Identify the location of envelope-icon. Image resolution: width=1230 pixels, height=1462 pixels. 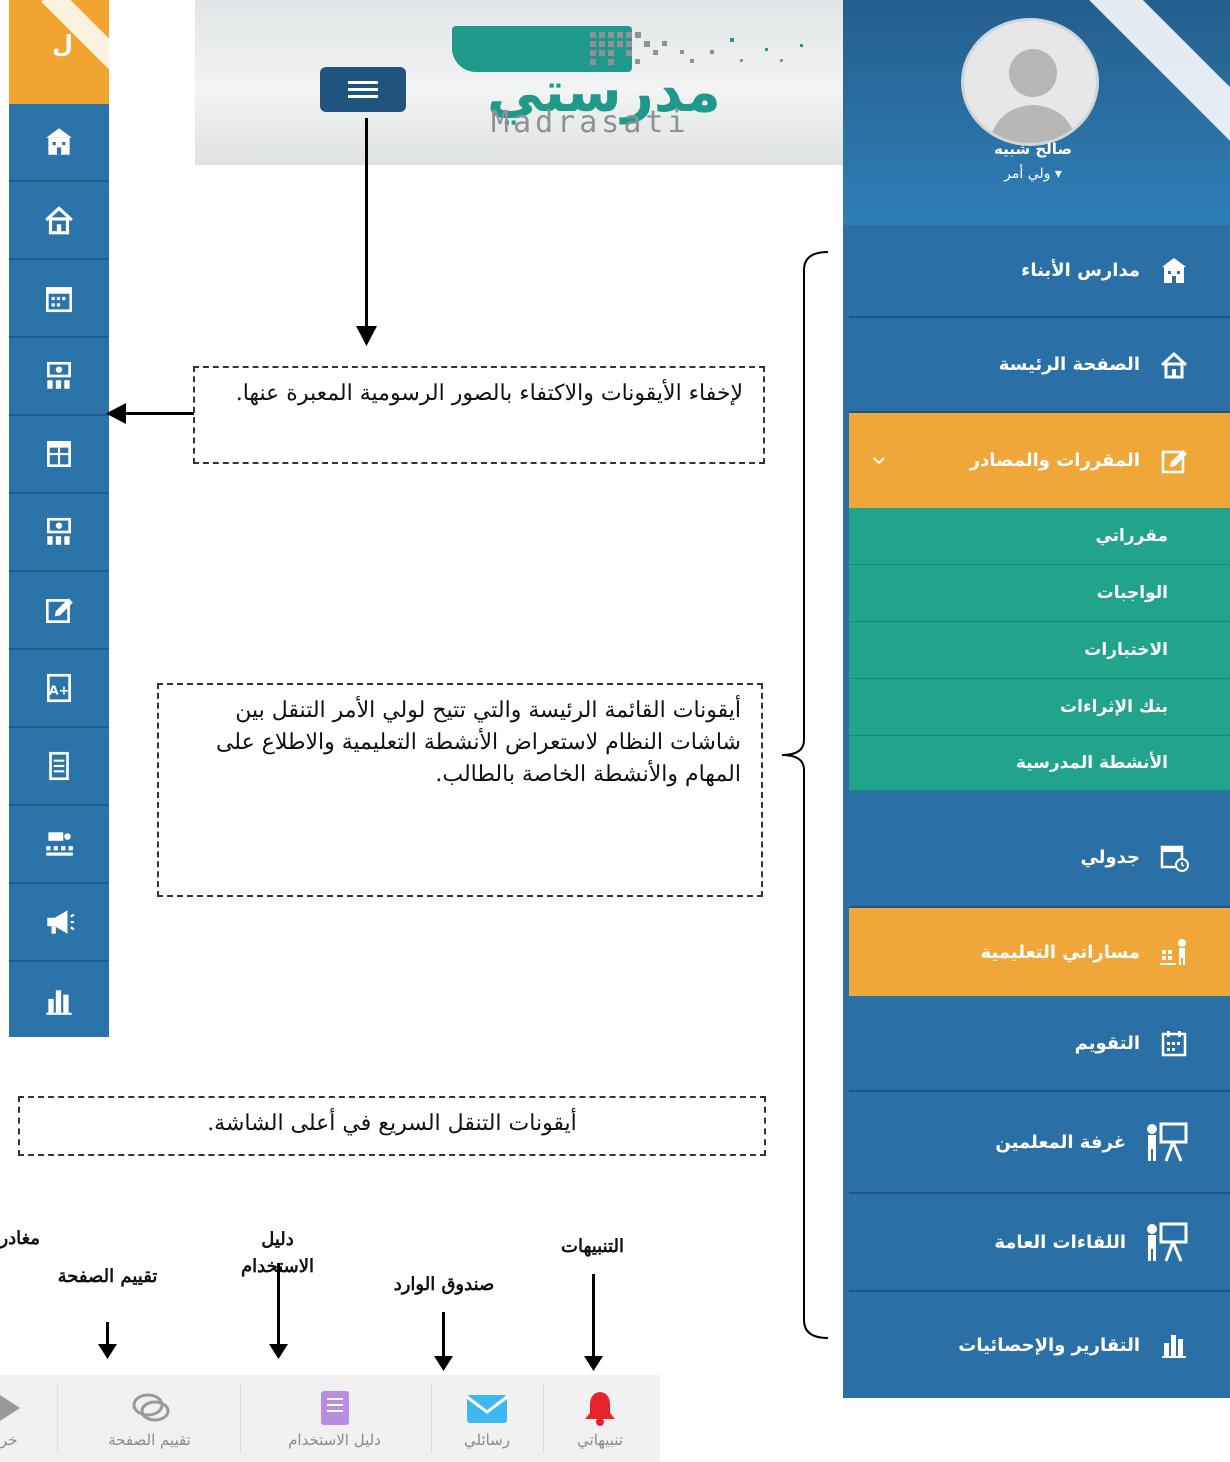
(487, 1408).